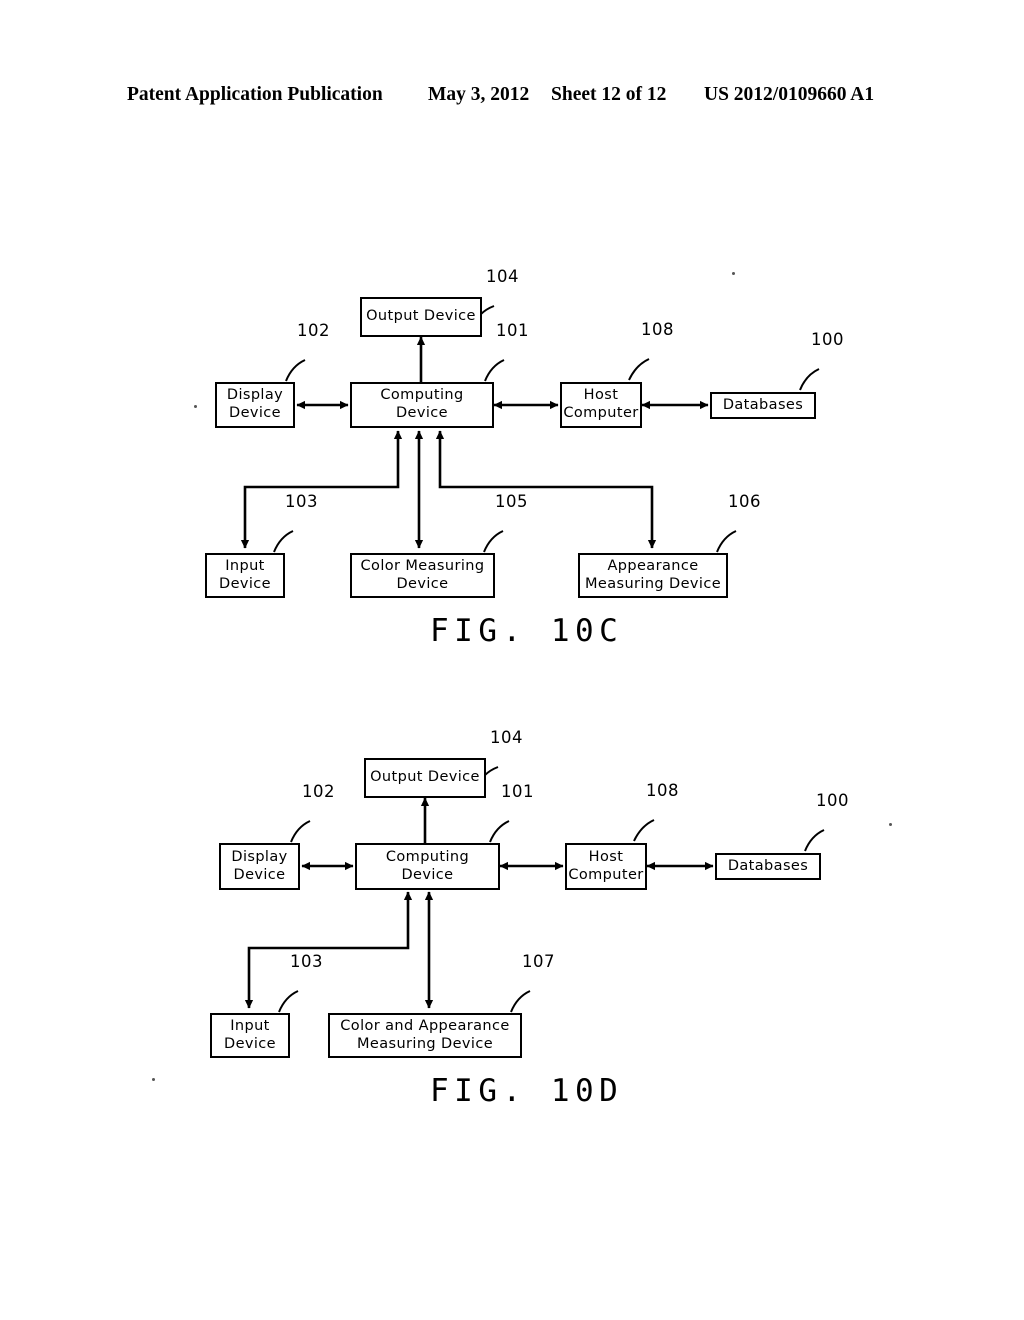 This screenshot has width=1024, height=1320. I want to click on header-document-number: US 2012/0109660 A1, so click(789, 94).